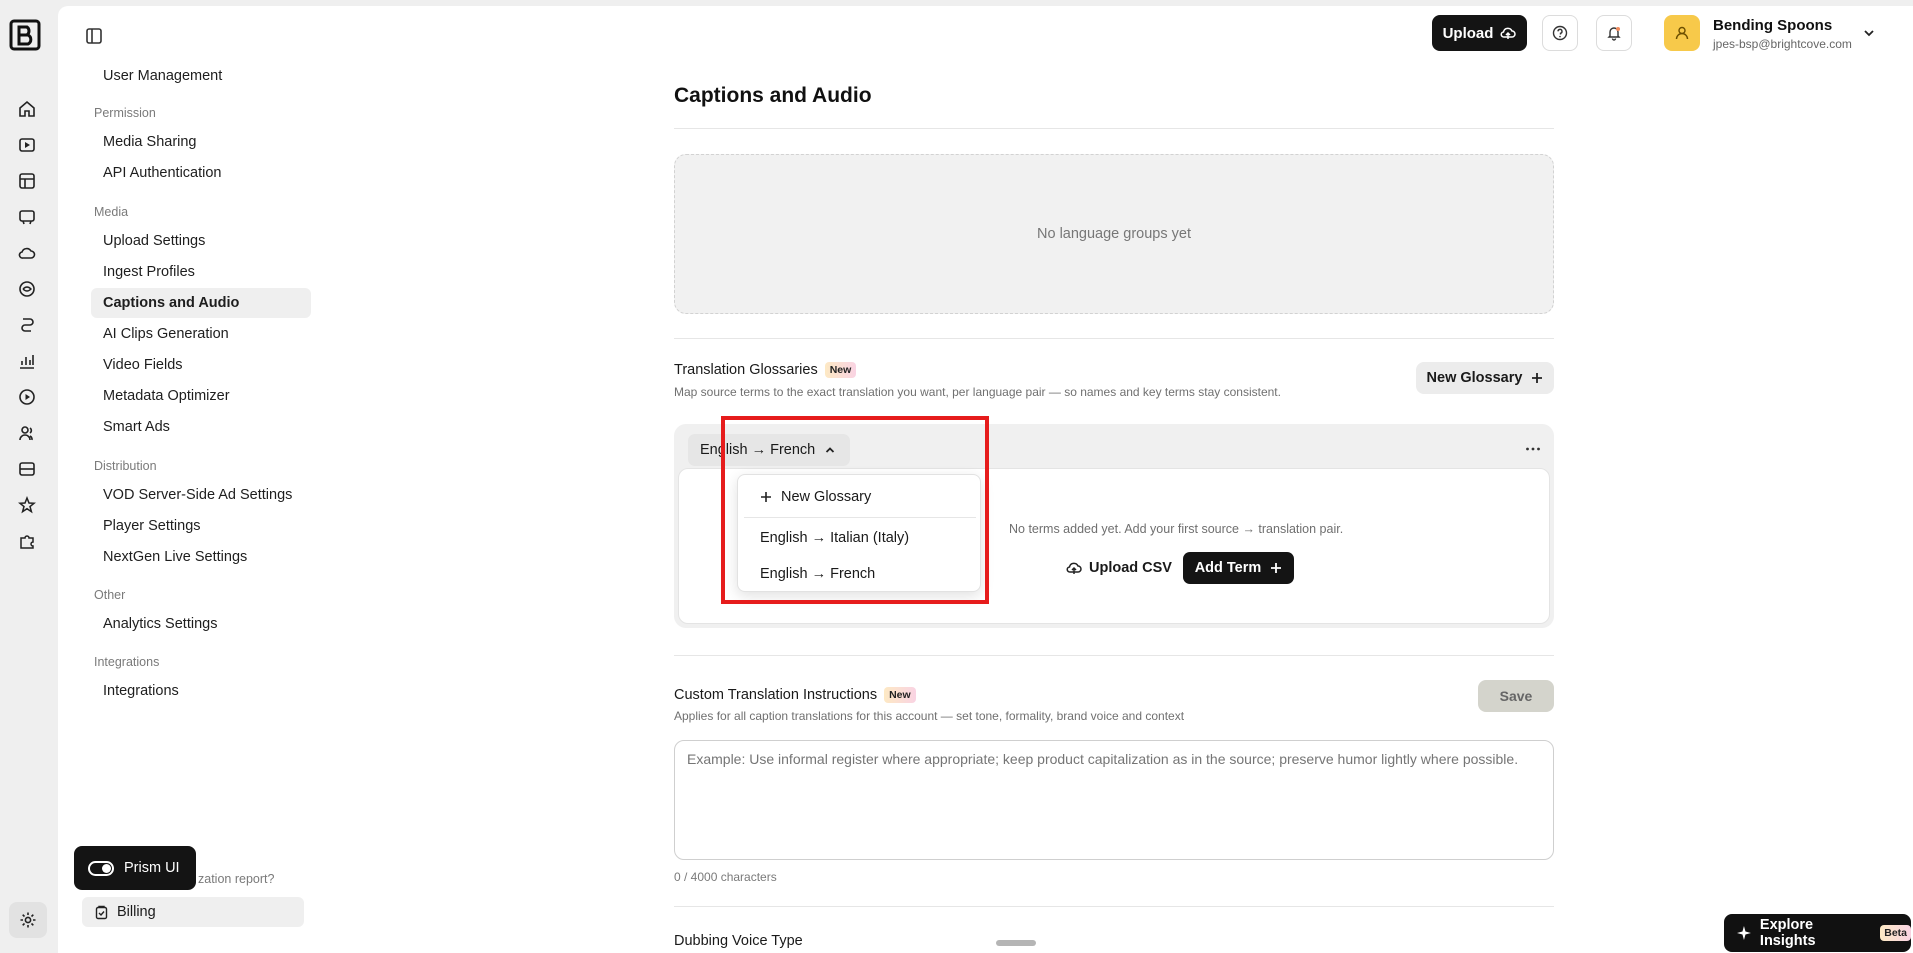 The width and height of the screenshot is (1913, 953). I want to click on live-icon, so click(27, 289).